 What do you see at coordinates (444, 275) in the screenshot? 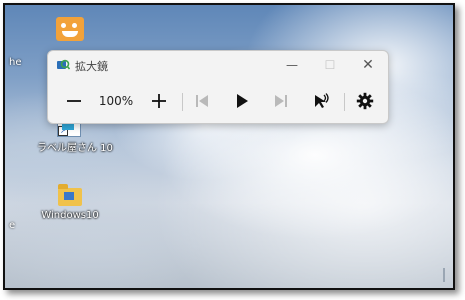
I see `scroll-indicator` at bounding box center [444, 275].